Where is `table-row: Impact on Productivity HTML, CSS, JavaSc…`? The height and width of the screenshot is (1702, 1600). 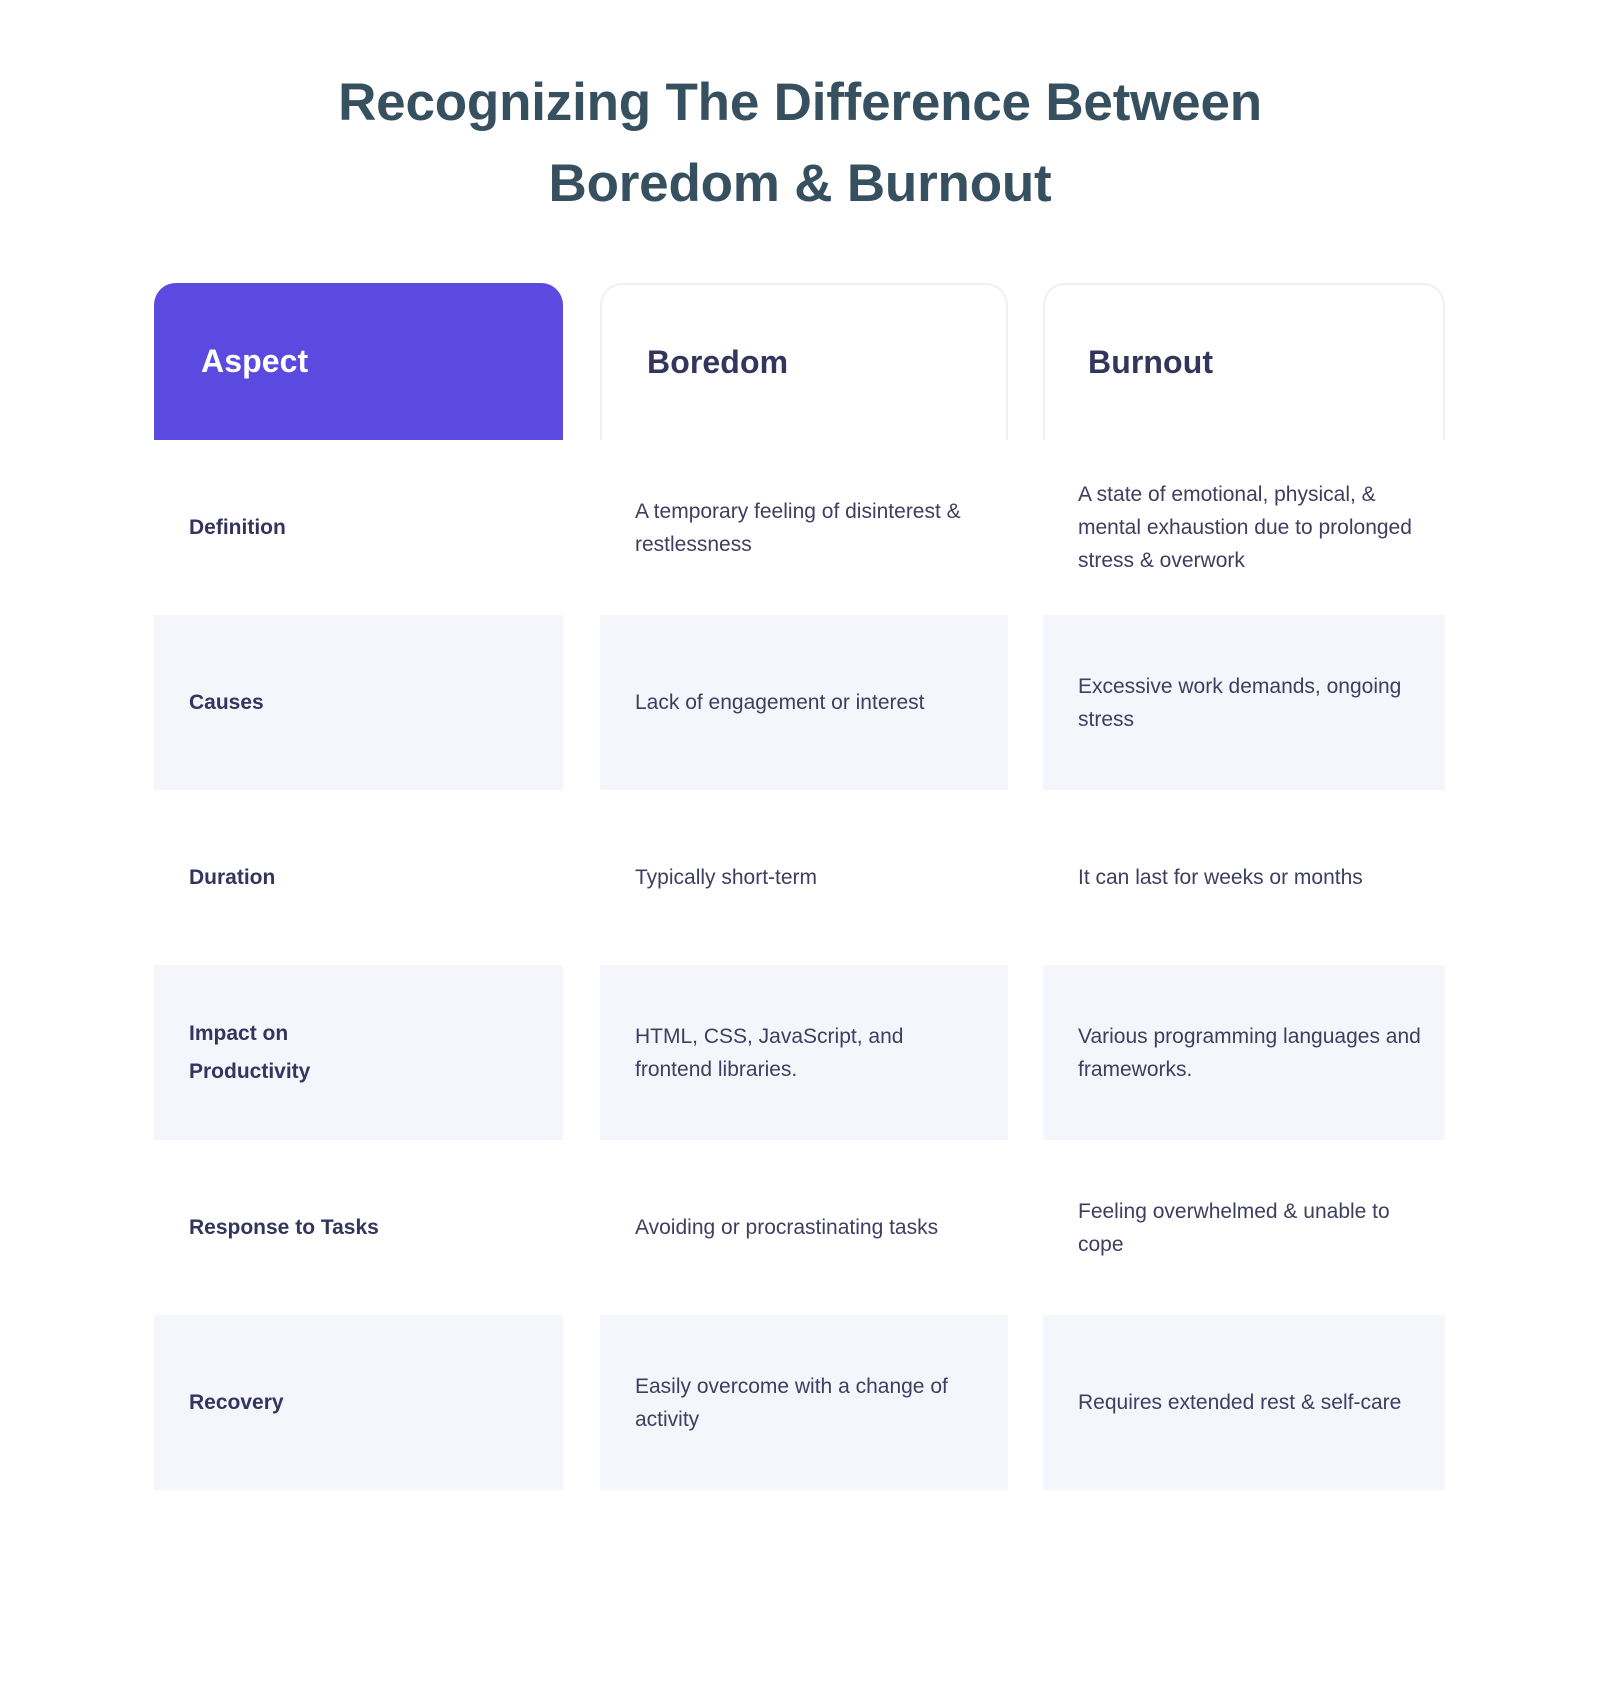
table-row: Impact on Productivity HTML, CSS, JavaSc… is located at coordinates (799, 1052).